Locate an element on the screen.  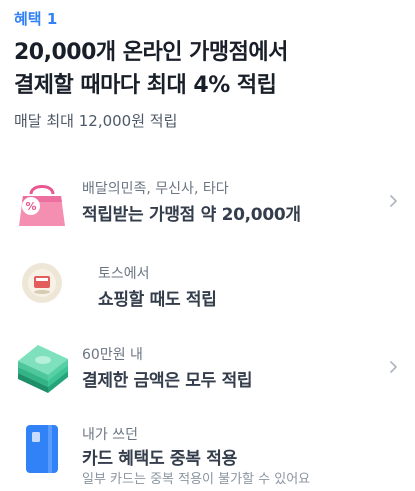
benefit-title: 카드 혜택도 중복 적용 is located at coordinates (159, 459).